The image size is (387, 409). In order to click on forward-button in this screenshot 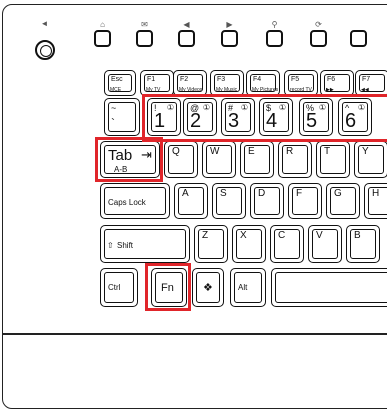, I will do `click(229, 38)`.